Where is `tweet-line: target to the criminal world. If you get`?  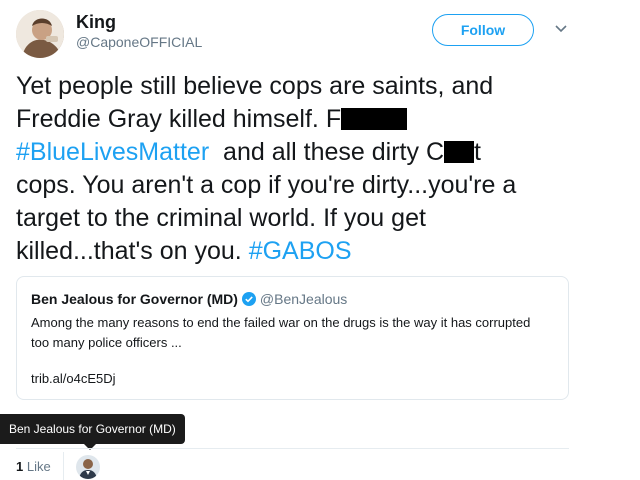 tweet-line: target to the criminal world. If you get is located at coordinates (316, 218).